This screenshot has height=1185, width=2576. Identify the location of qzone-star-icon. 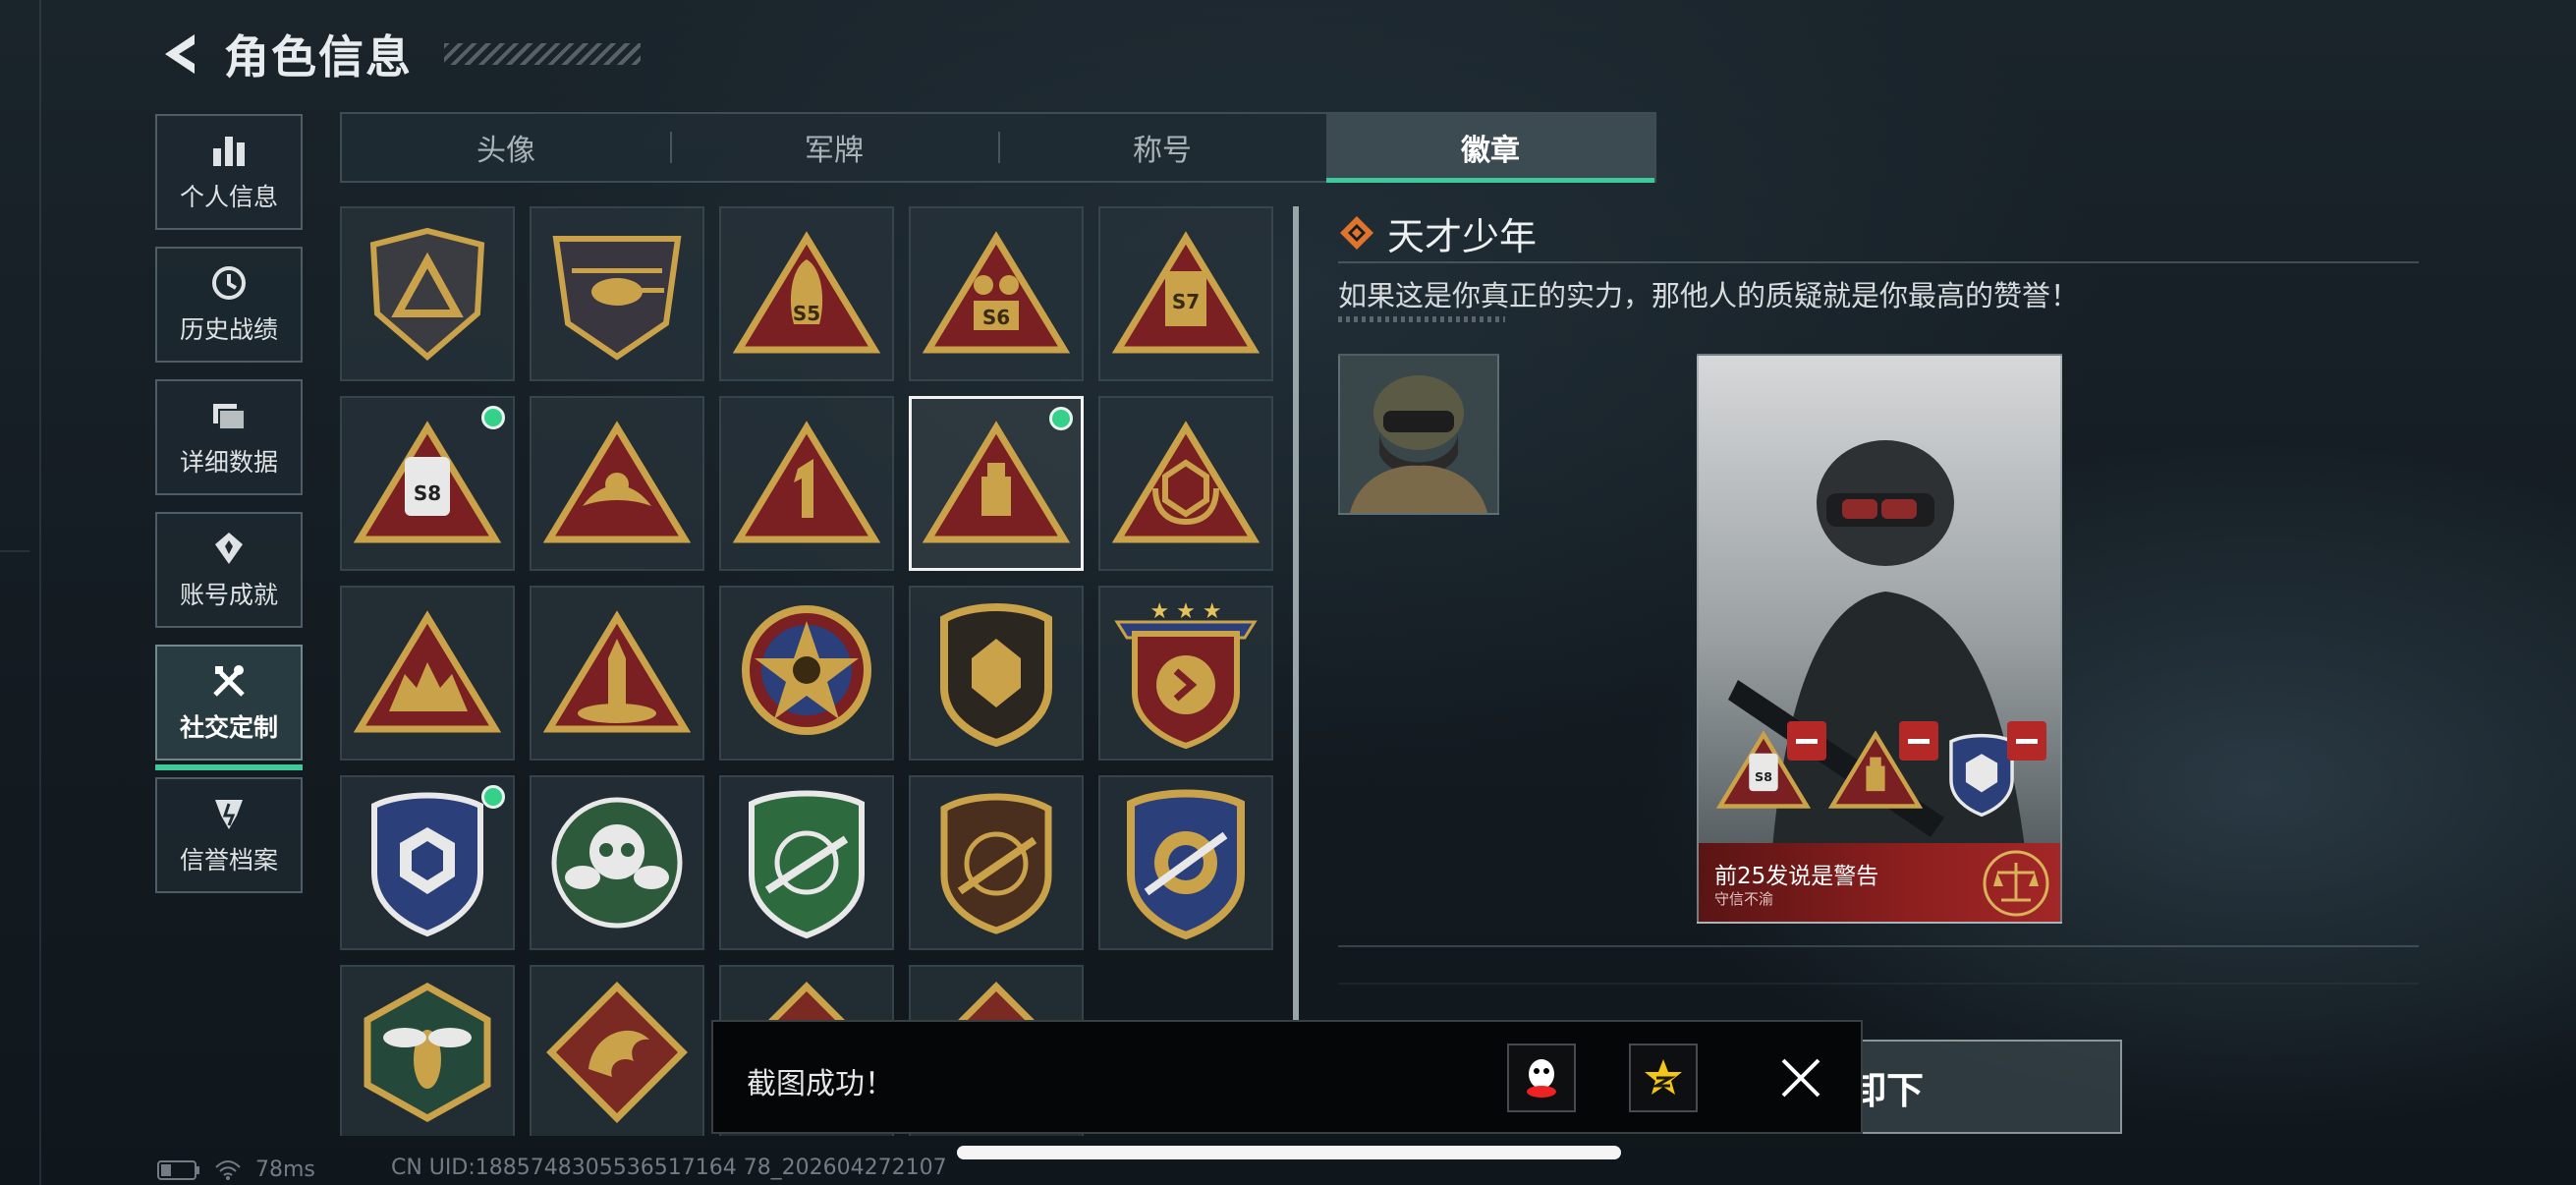
(1663, 1077).